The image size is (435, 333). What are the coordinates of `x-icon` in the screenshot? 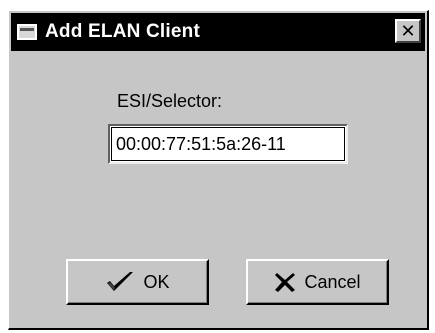 It's located at (285, 282).